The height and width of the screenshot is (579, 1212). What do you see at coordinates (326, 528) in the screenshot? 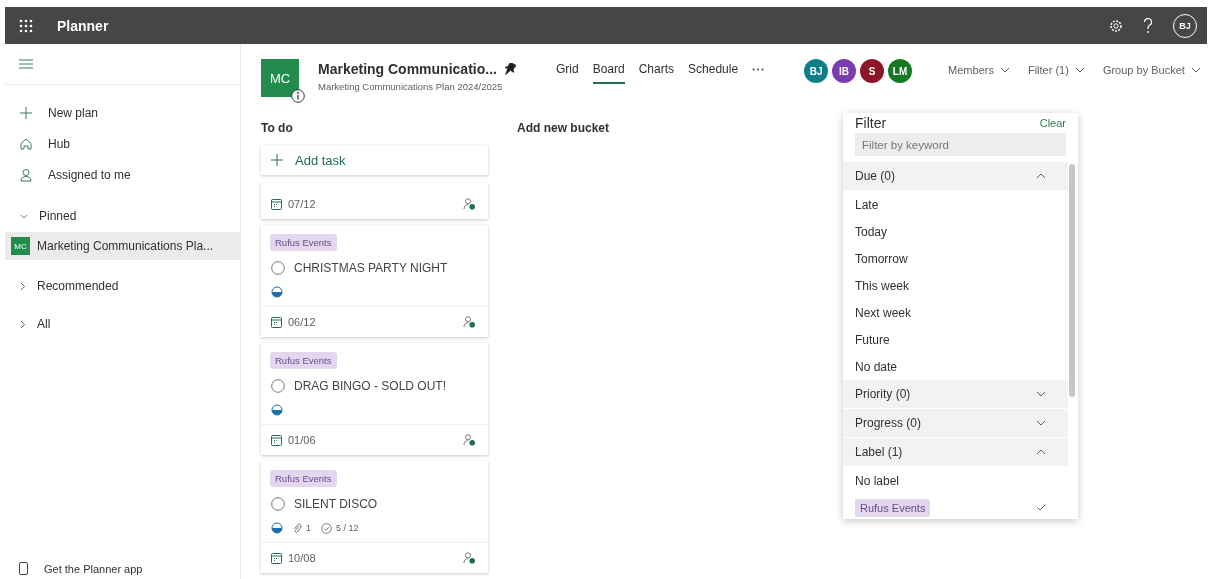
I see `checklist-icon` at bounding box center [326, 528].